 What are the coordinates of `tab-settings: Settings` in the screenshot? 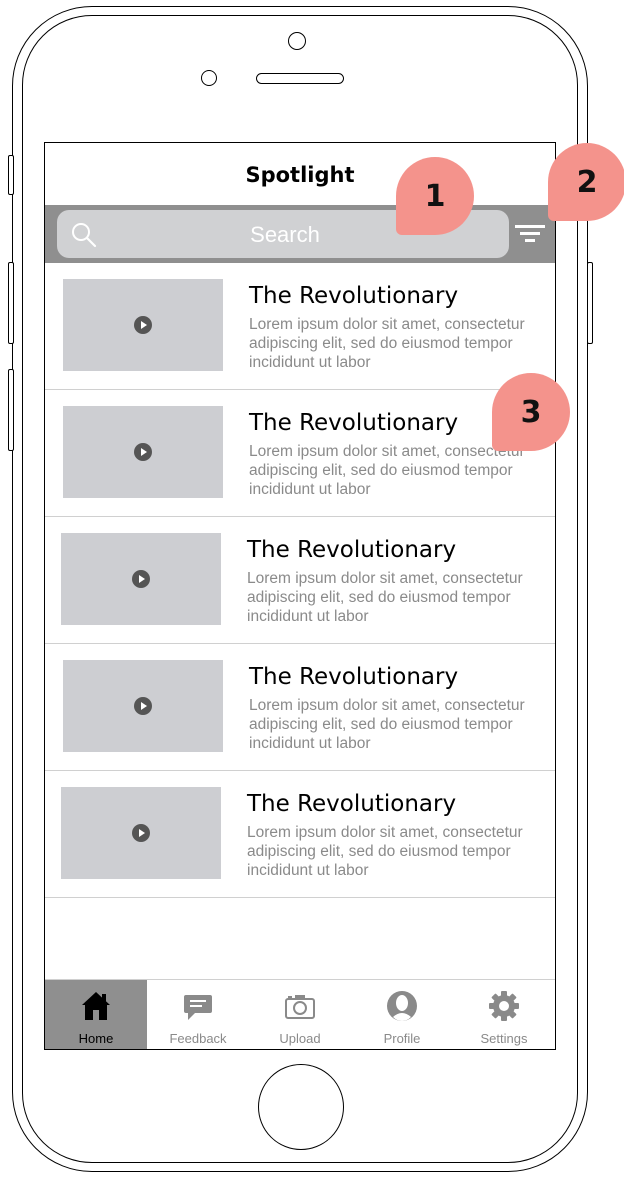 It's located at (504, 1014).